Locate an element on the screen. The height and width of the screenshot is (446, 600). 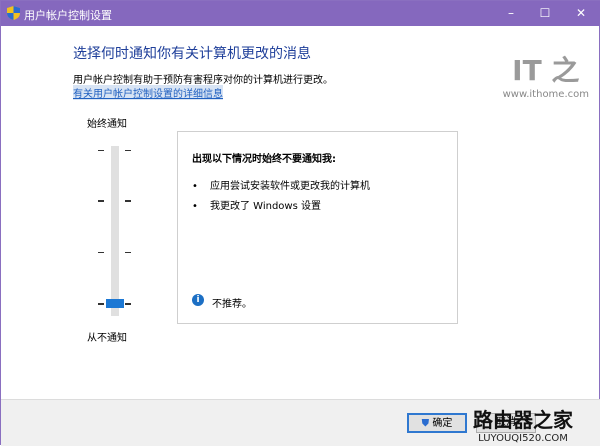
close-button: ✕ is located at coordinates (581, 13).